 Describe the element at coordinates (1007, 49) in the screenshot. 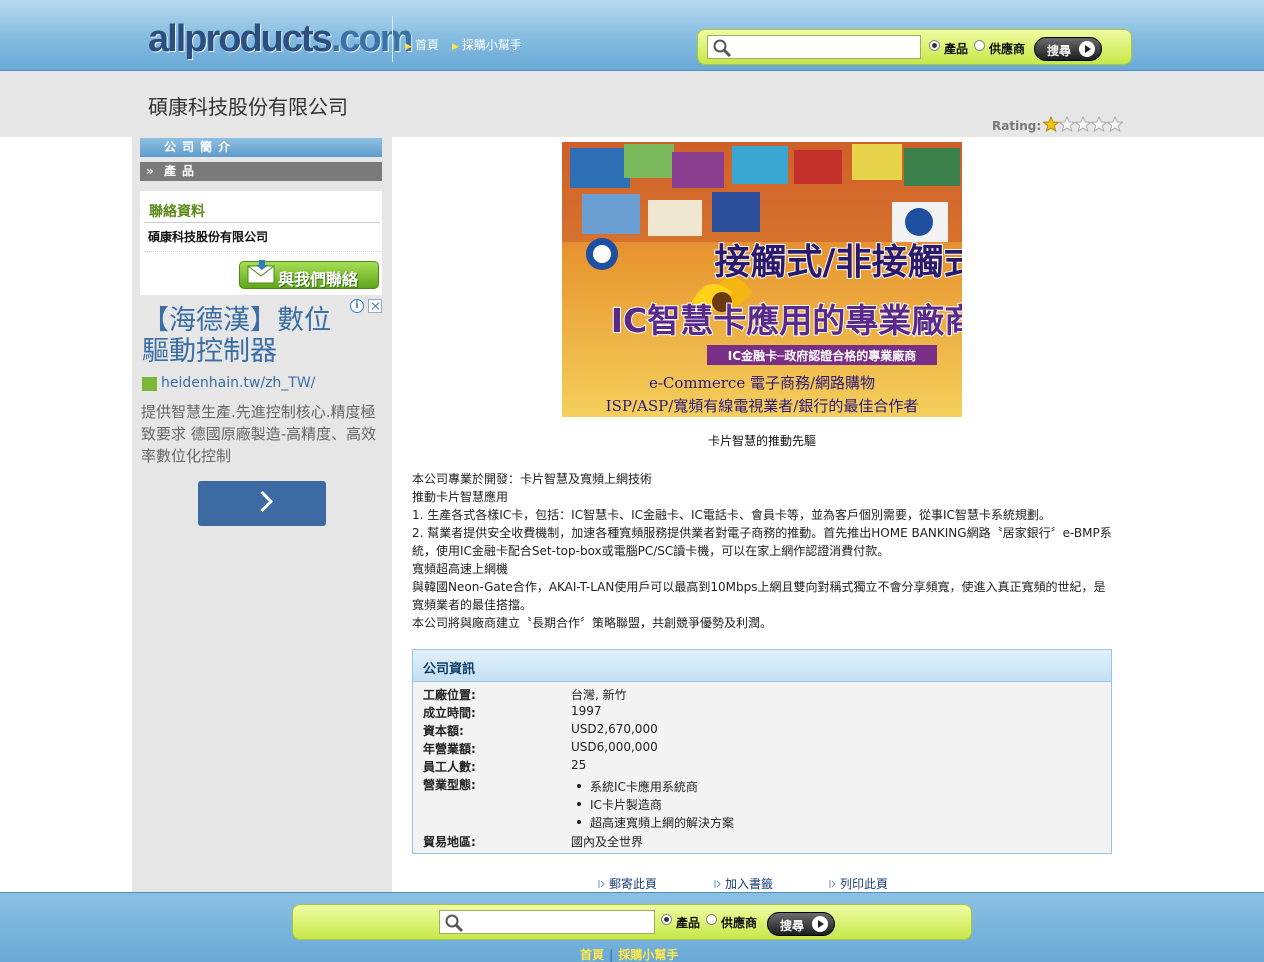

I see `radio-suppliers-label: 供應商` at that location.